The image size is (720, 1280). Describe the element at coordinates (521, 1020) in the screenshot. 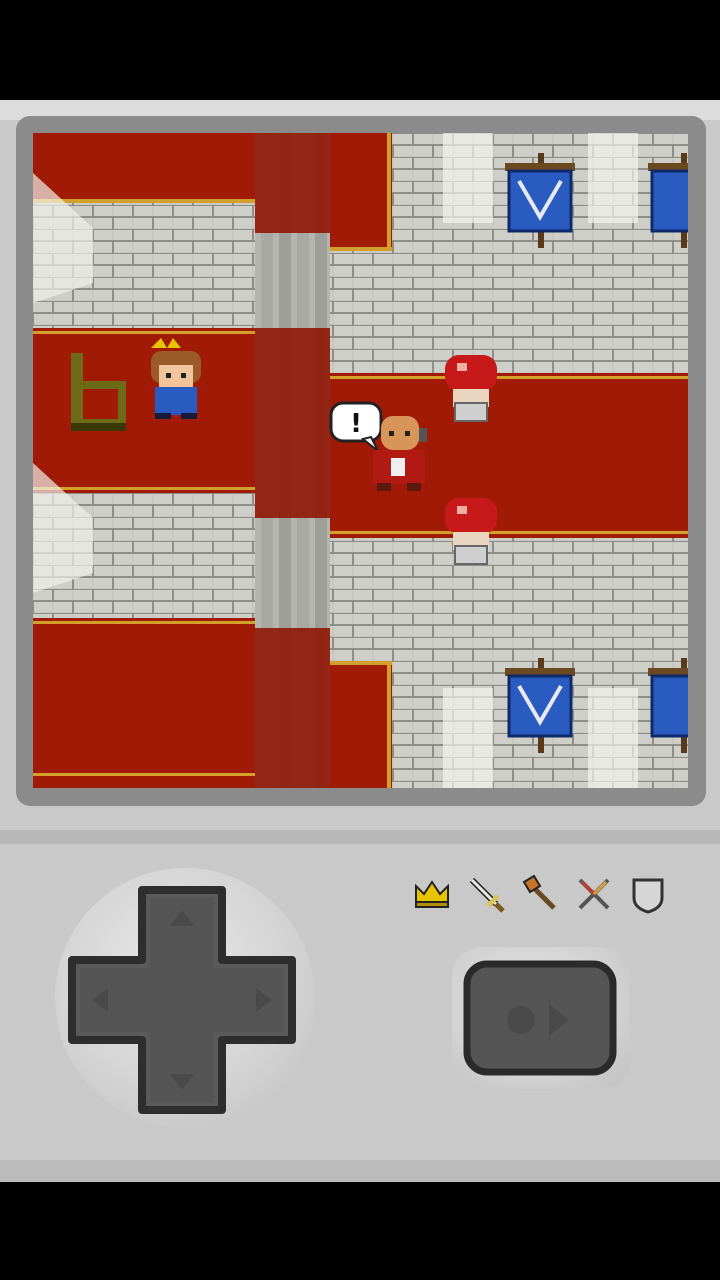

I see `record-dot-icon` at that location.